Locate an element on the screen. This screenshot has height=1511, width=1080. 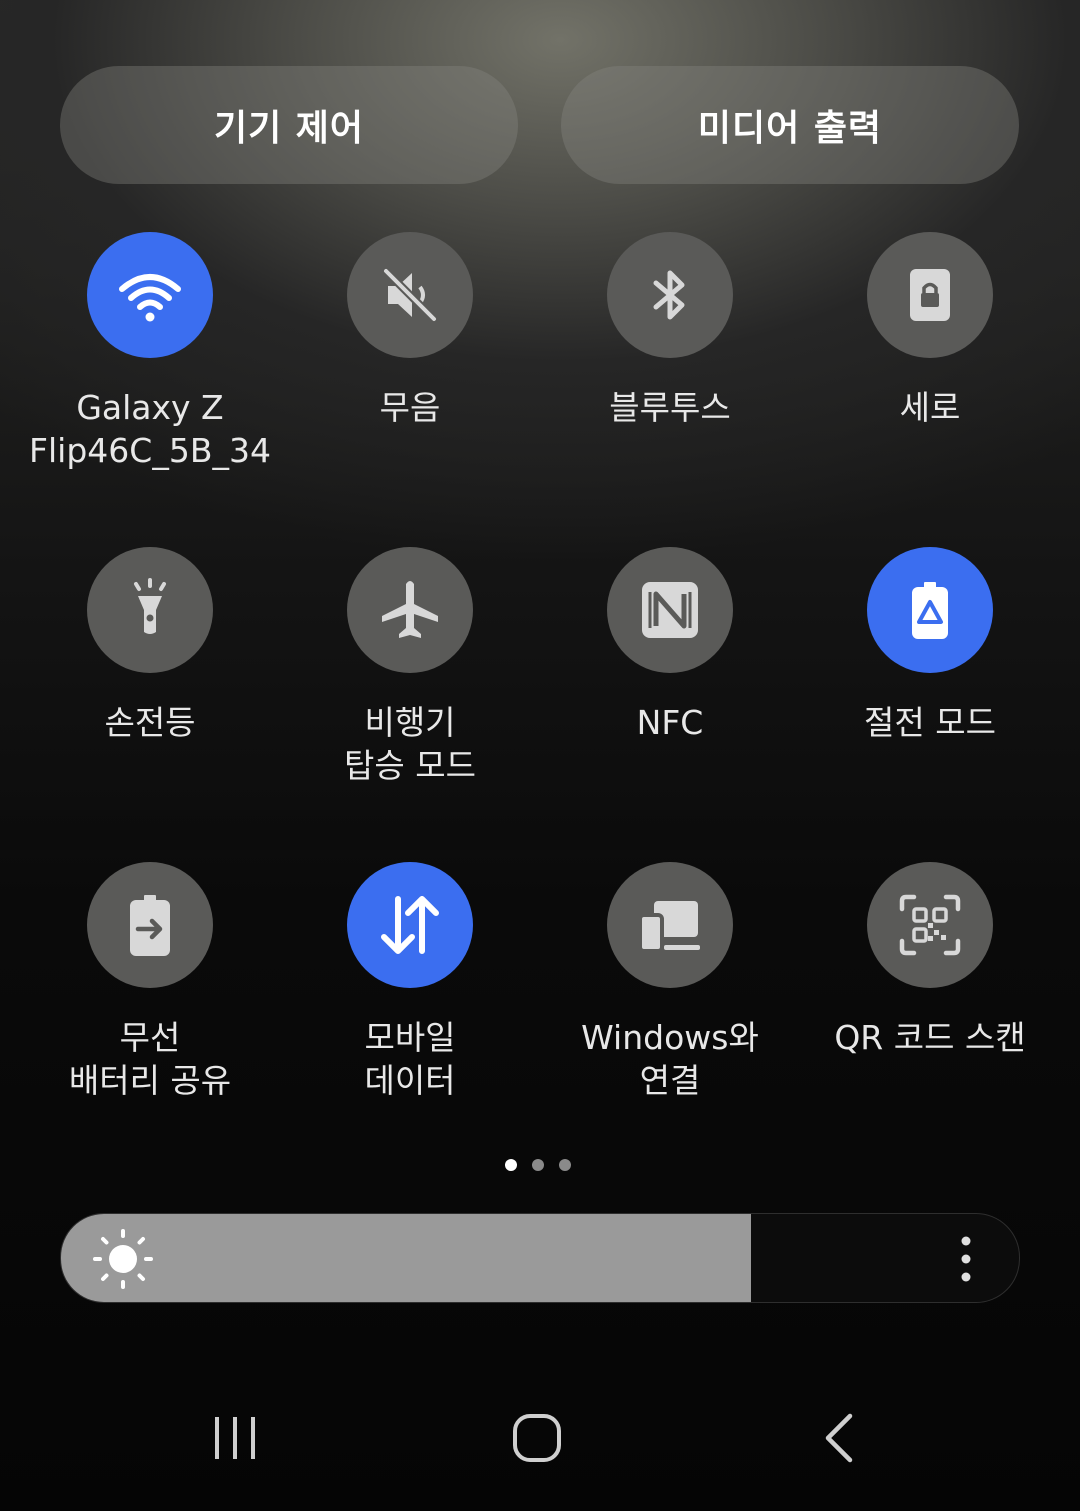
recent-apps-button is located at coordinates (235, 1438).